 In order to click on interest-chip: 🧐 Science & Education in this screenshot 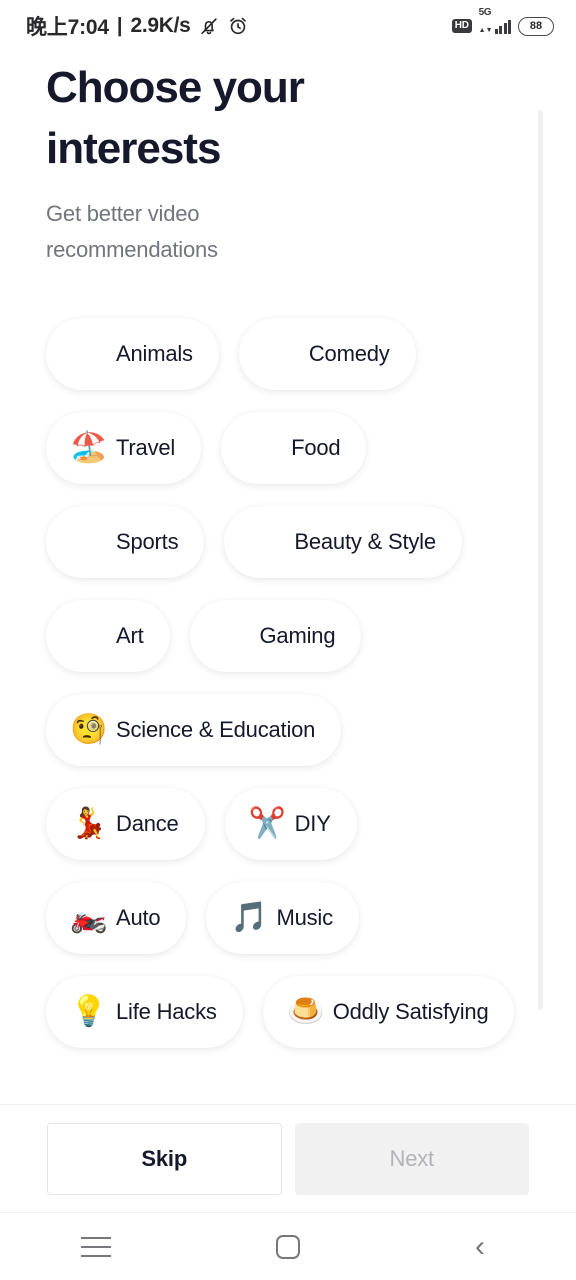, I will do `click(194, 730)`.